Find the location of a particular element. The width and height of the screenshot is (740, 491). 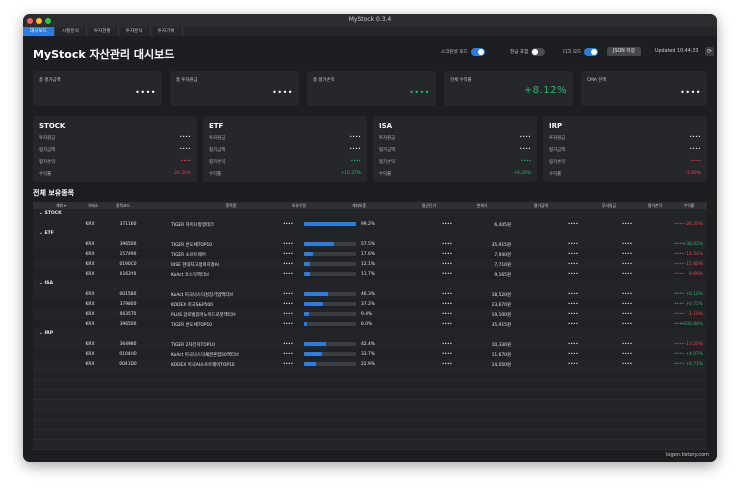

metric-value: +6.28% is located at coordinates (522, 173).